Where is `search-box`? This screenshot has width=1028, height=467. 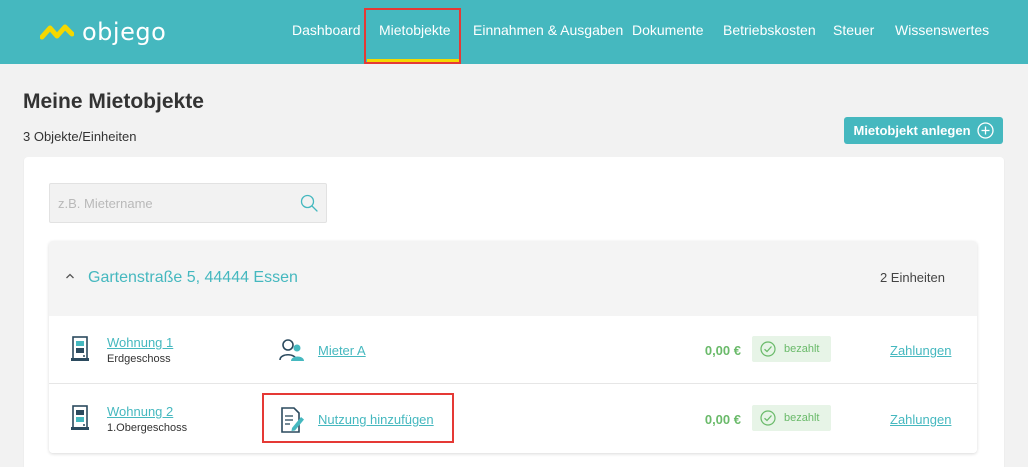 search-box is located at coordinates (188, 203).